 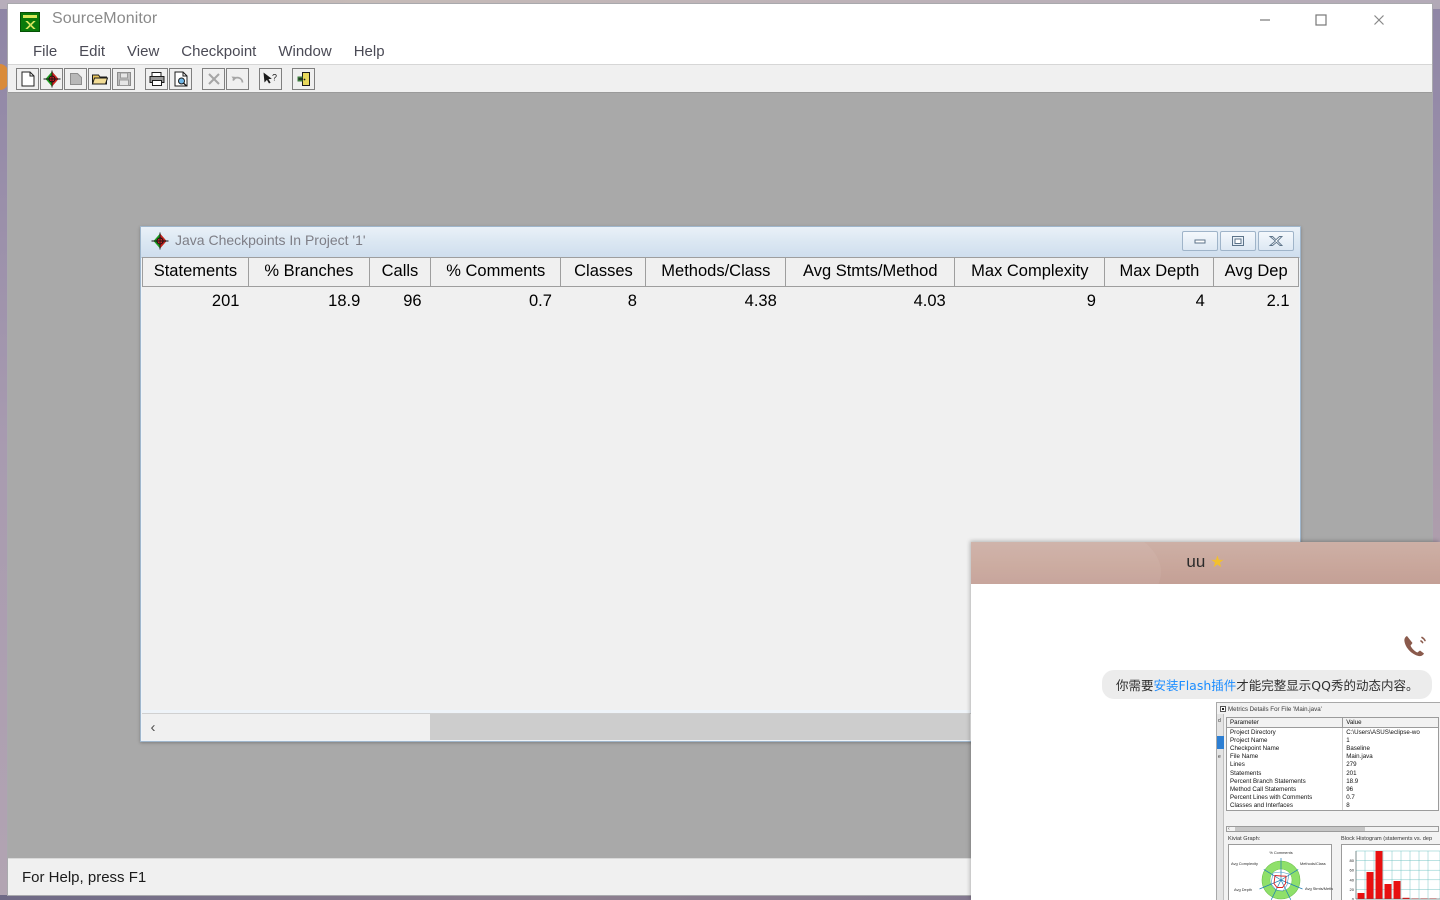 What do you see at coordinates (1352, 860) in the screenshot?
I see `hist-ytick-80: 80` at bounding box center [1352, 860].